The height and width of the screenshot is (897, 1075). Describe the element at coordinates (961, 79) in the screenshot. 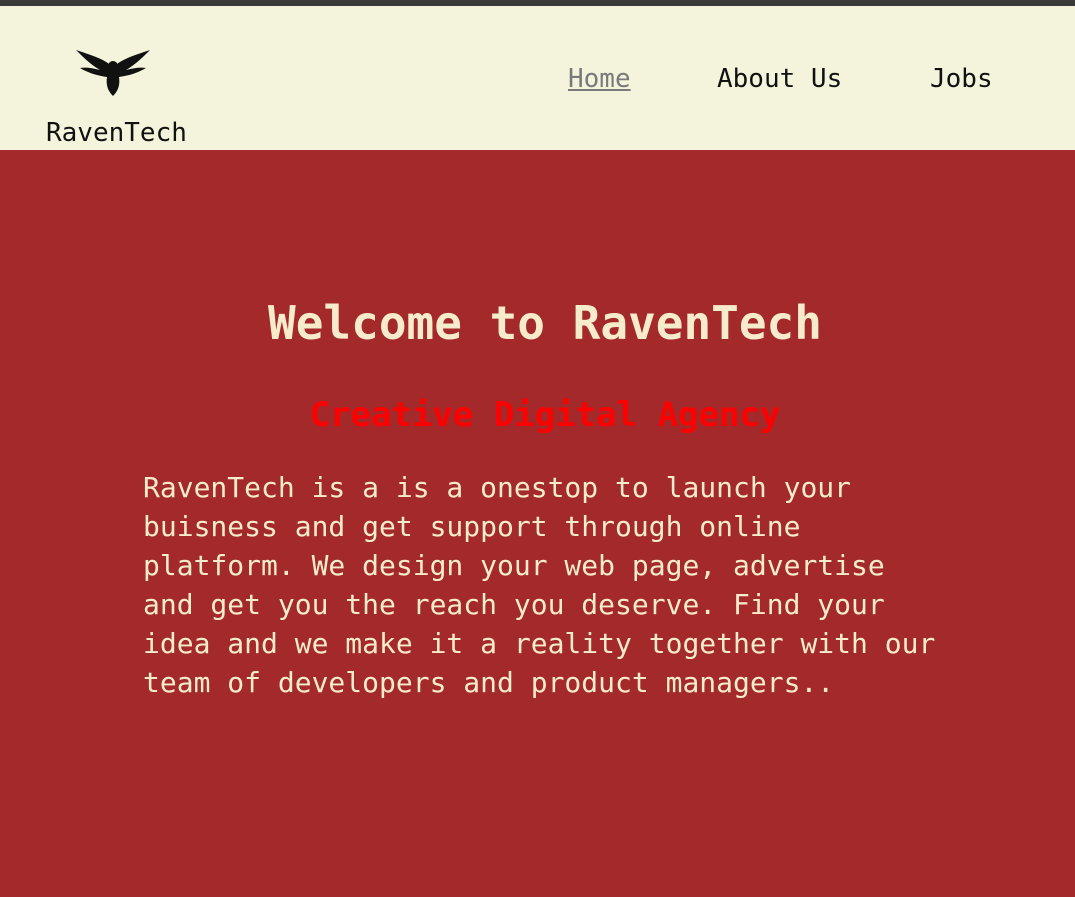

I see `nav-jobs-link: Jobs` at that location.